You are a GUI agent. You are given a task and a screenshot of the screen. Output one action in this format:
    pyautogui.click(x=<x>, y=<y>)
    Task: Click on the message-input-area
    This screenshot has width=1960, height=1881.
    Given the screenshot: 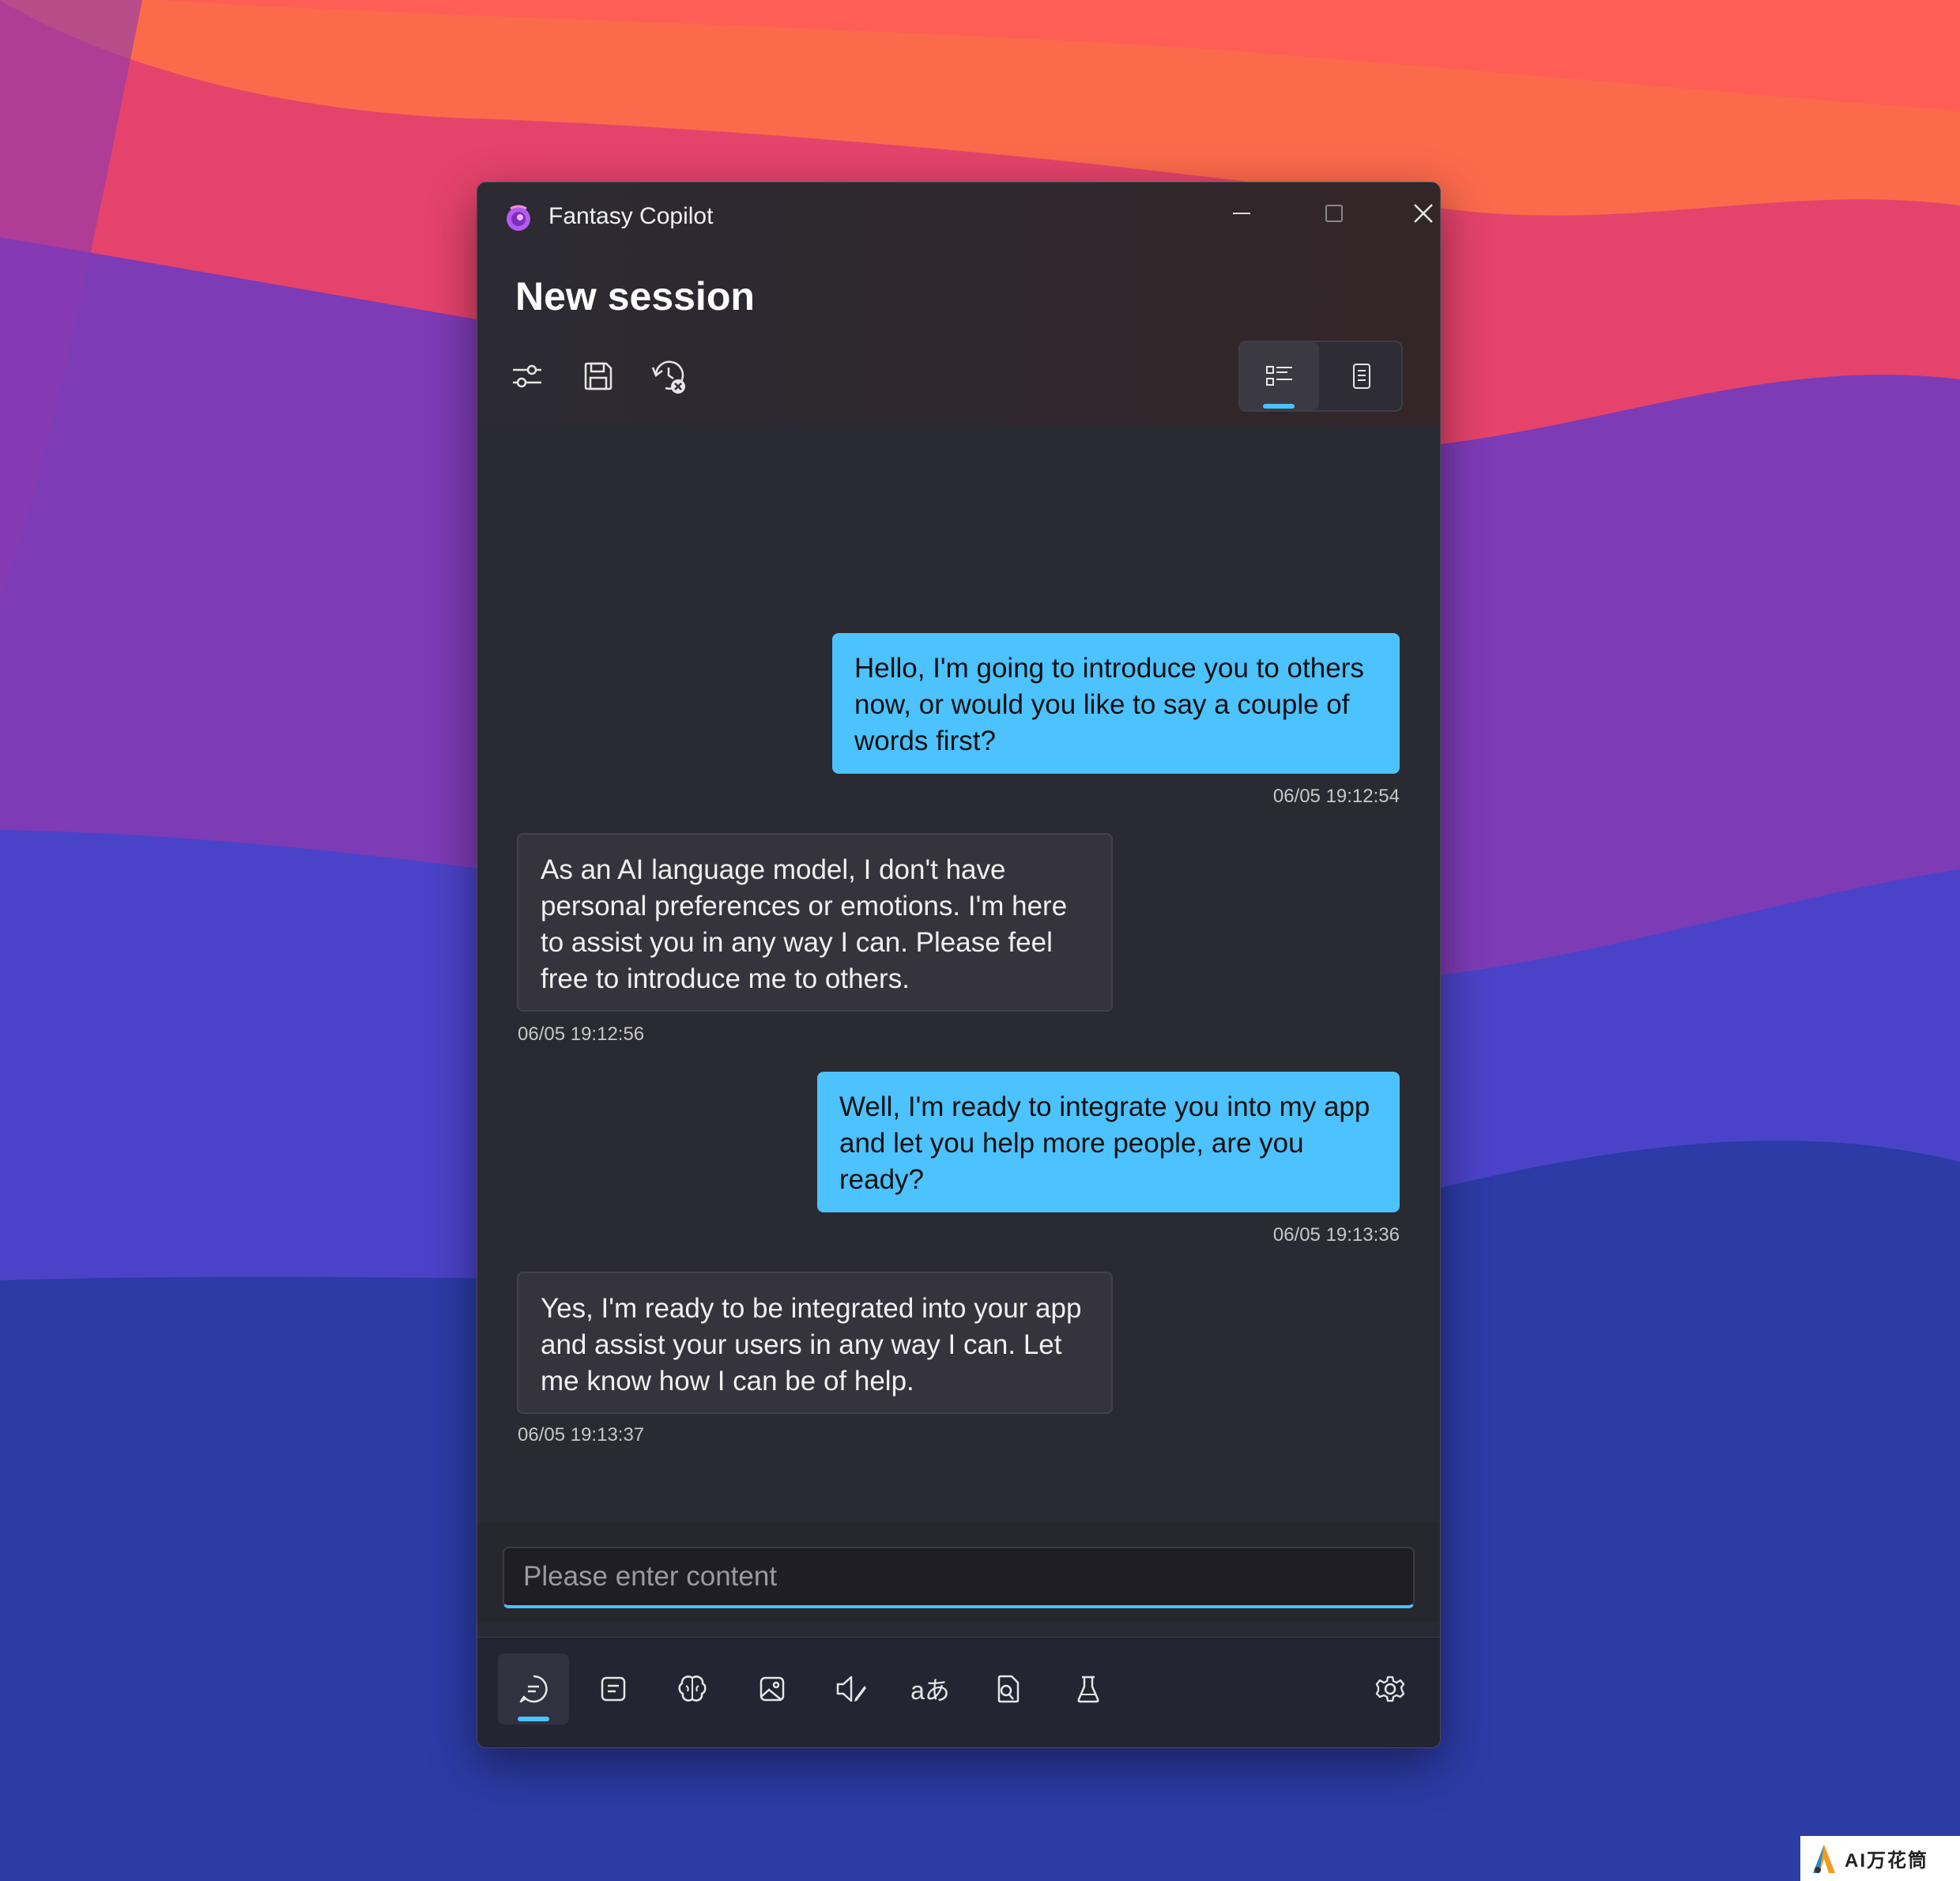 What is the action you would take?
    pyautogui.click(x=958, y=1573)
    